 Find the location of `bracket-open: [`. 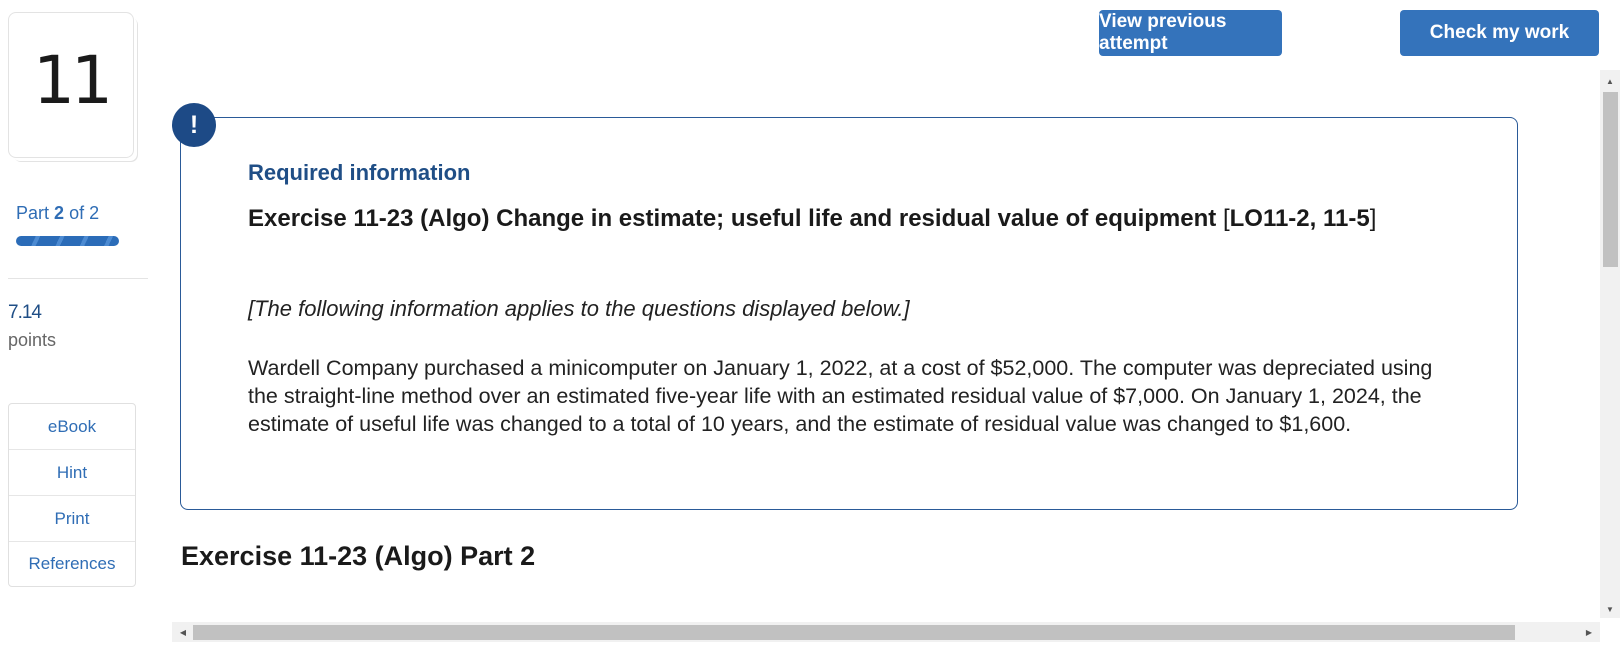

bracket-open: [ is located at coordinates (1226, 218).